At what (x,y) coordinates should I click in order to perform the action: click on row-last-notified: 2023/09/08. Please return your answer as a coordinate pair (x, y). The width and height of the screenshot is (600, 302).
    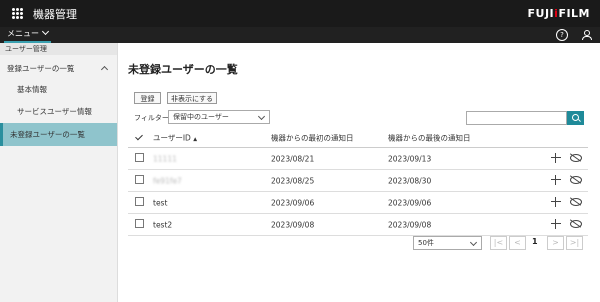
    Looking at the image, I should click on (410, 224).